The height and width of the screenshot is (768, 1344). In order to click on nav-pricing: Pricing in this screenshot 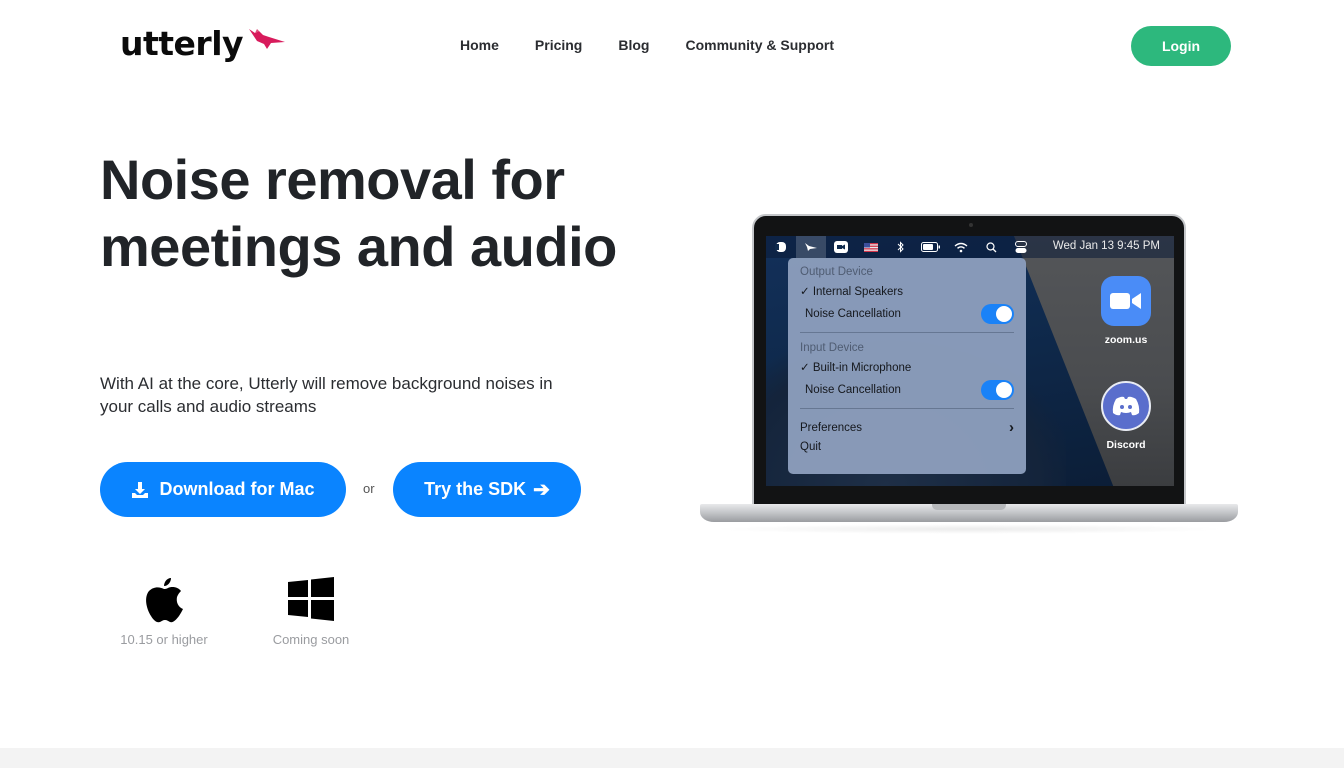, I will do `click(558, 45)`.